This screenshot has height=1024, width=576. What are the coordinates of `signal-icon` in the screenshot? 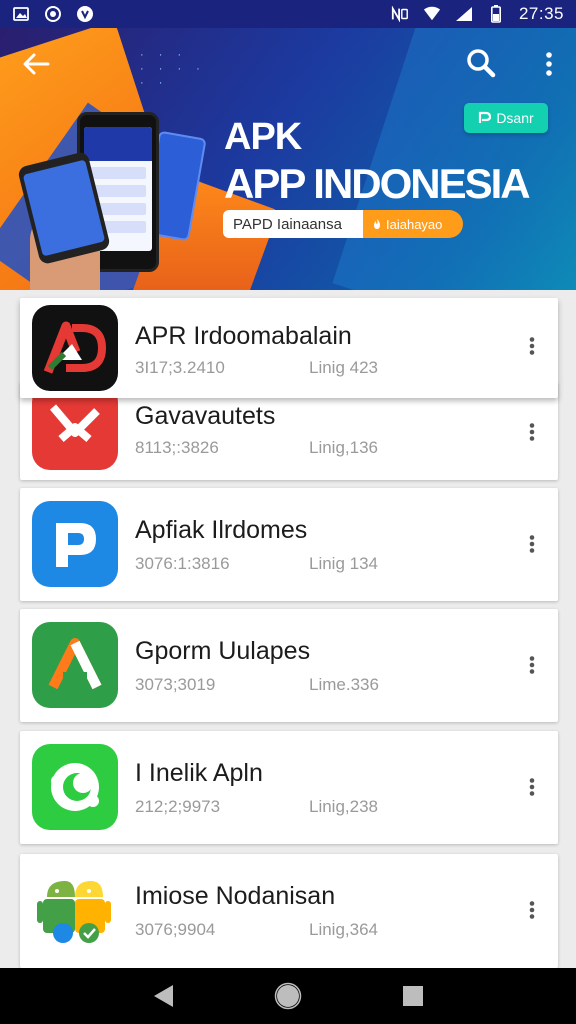 It's located at (464, 14).